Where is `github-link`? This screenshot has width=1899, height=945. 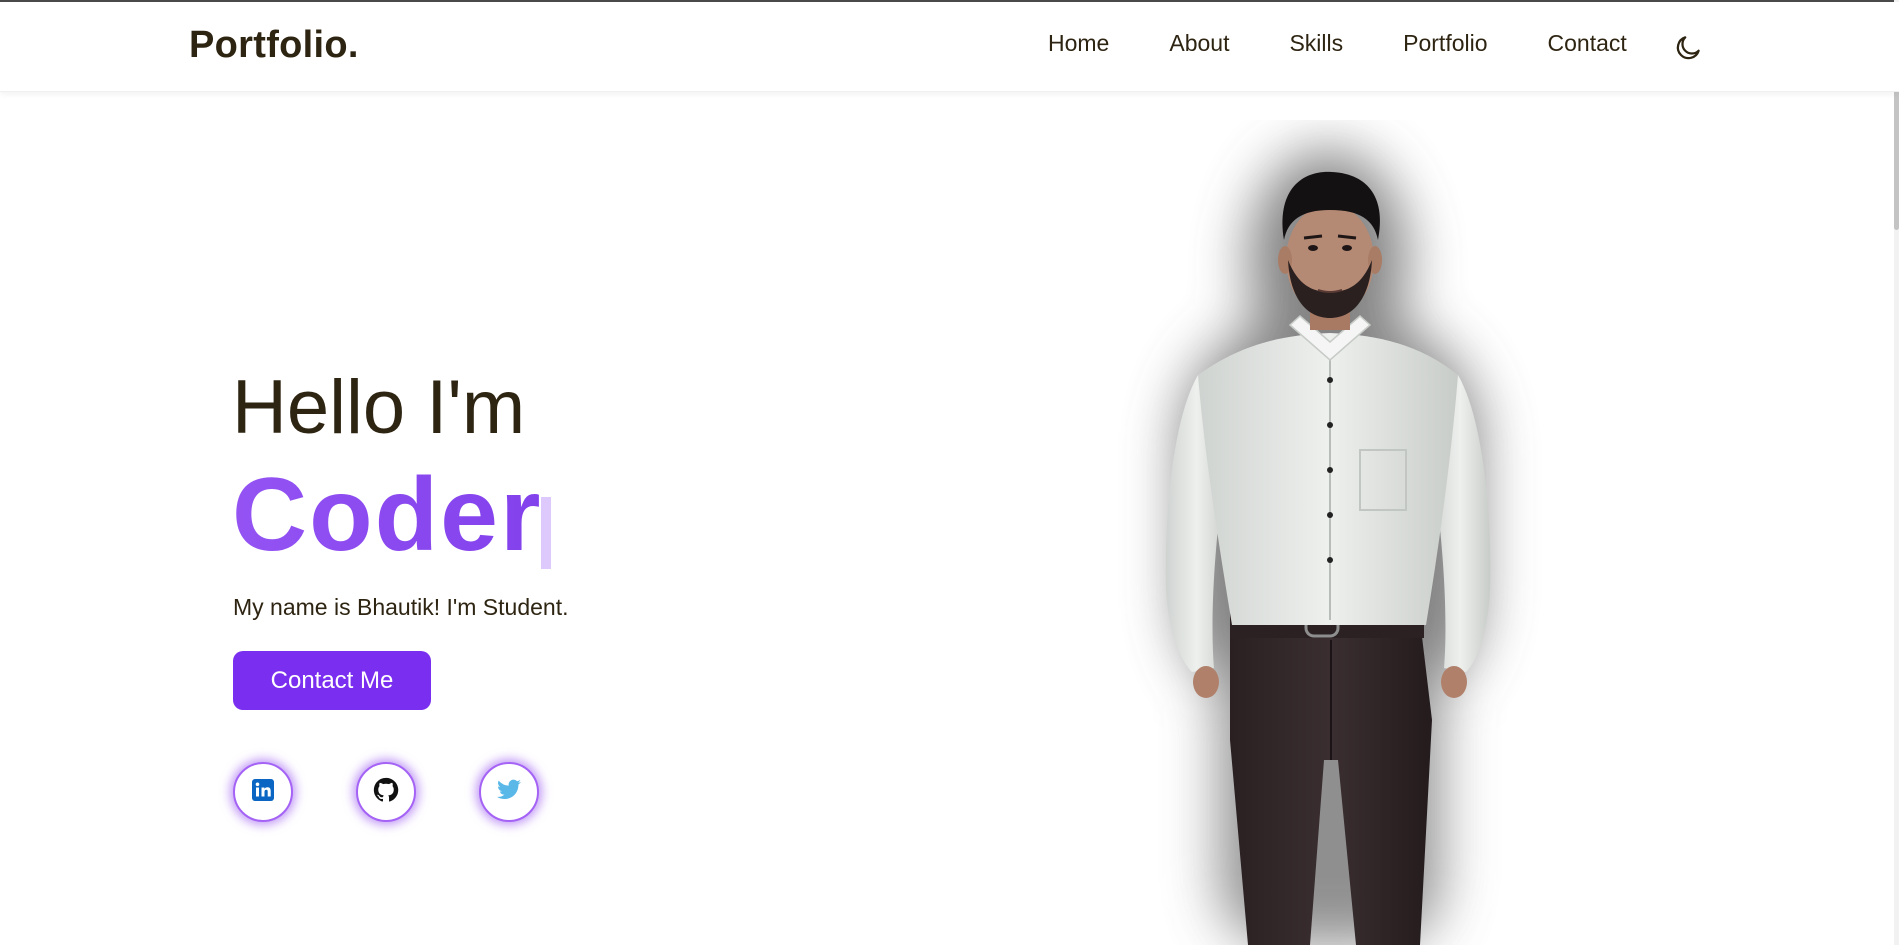
github-link is located at coordinates (386, 792).